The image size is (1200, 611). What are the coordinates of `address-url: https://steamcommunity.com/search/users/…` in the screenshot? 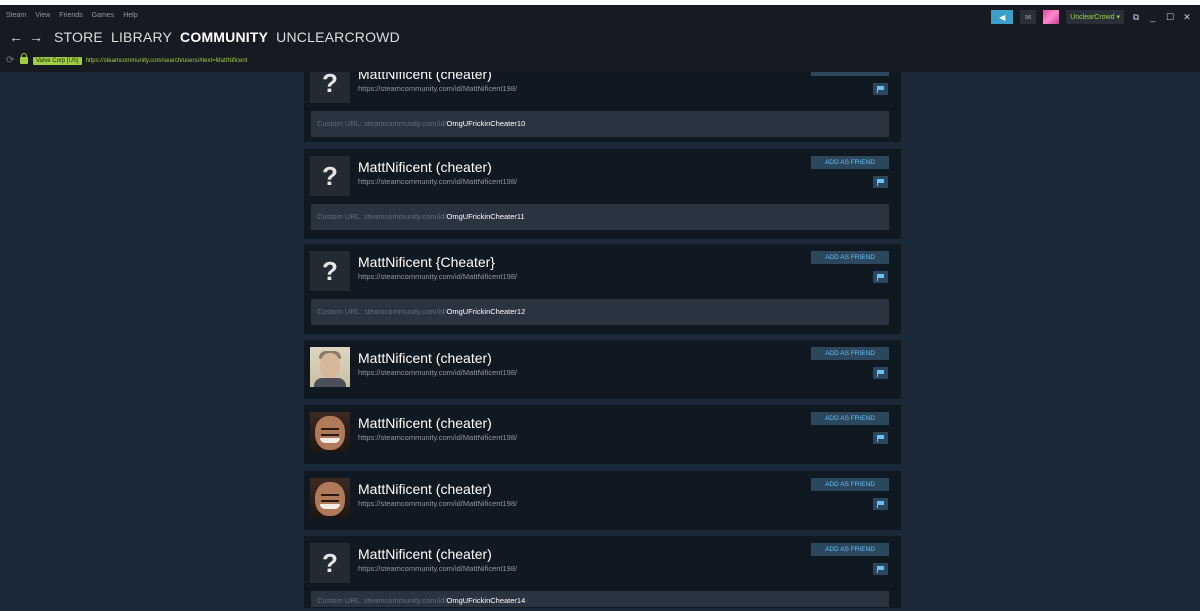 It's located at (167, 61).